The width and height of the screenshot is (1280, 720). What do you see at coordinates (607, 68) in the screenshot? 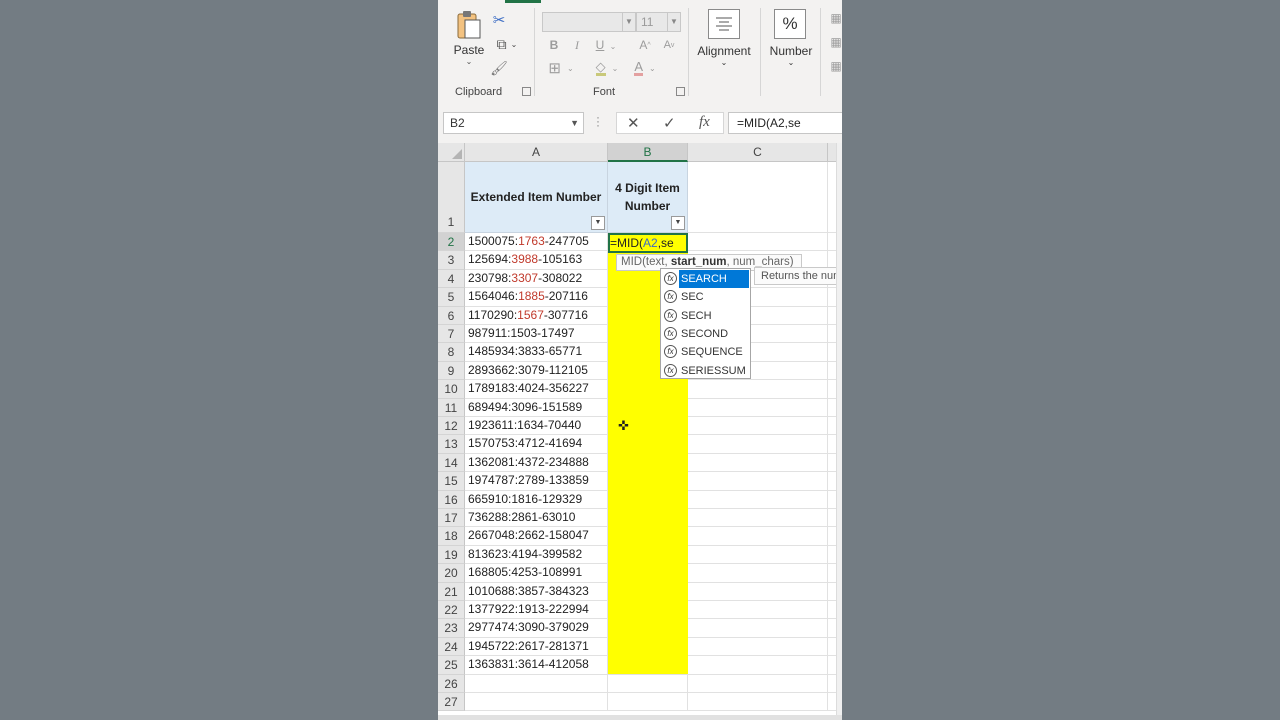
I see `fill-color-button: ◇ ⌄` at bounding box center [607, 68].